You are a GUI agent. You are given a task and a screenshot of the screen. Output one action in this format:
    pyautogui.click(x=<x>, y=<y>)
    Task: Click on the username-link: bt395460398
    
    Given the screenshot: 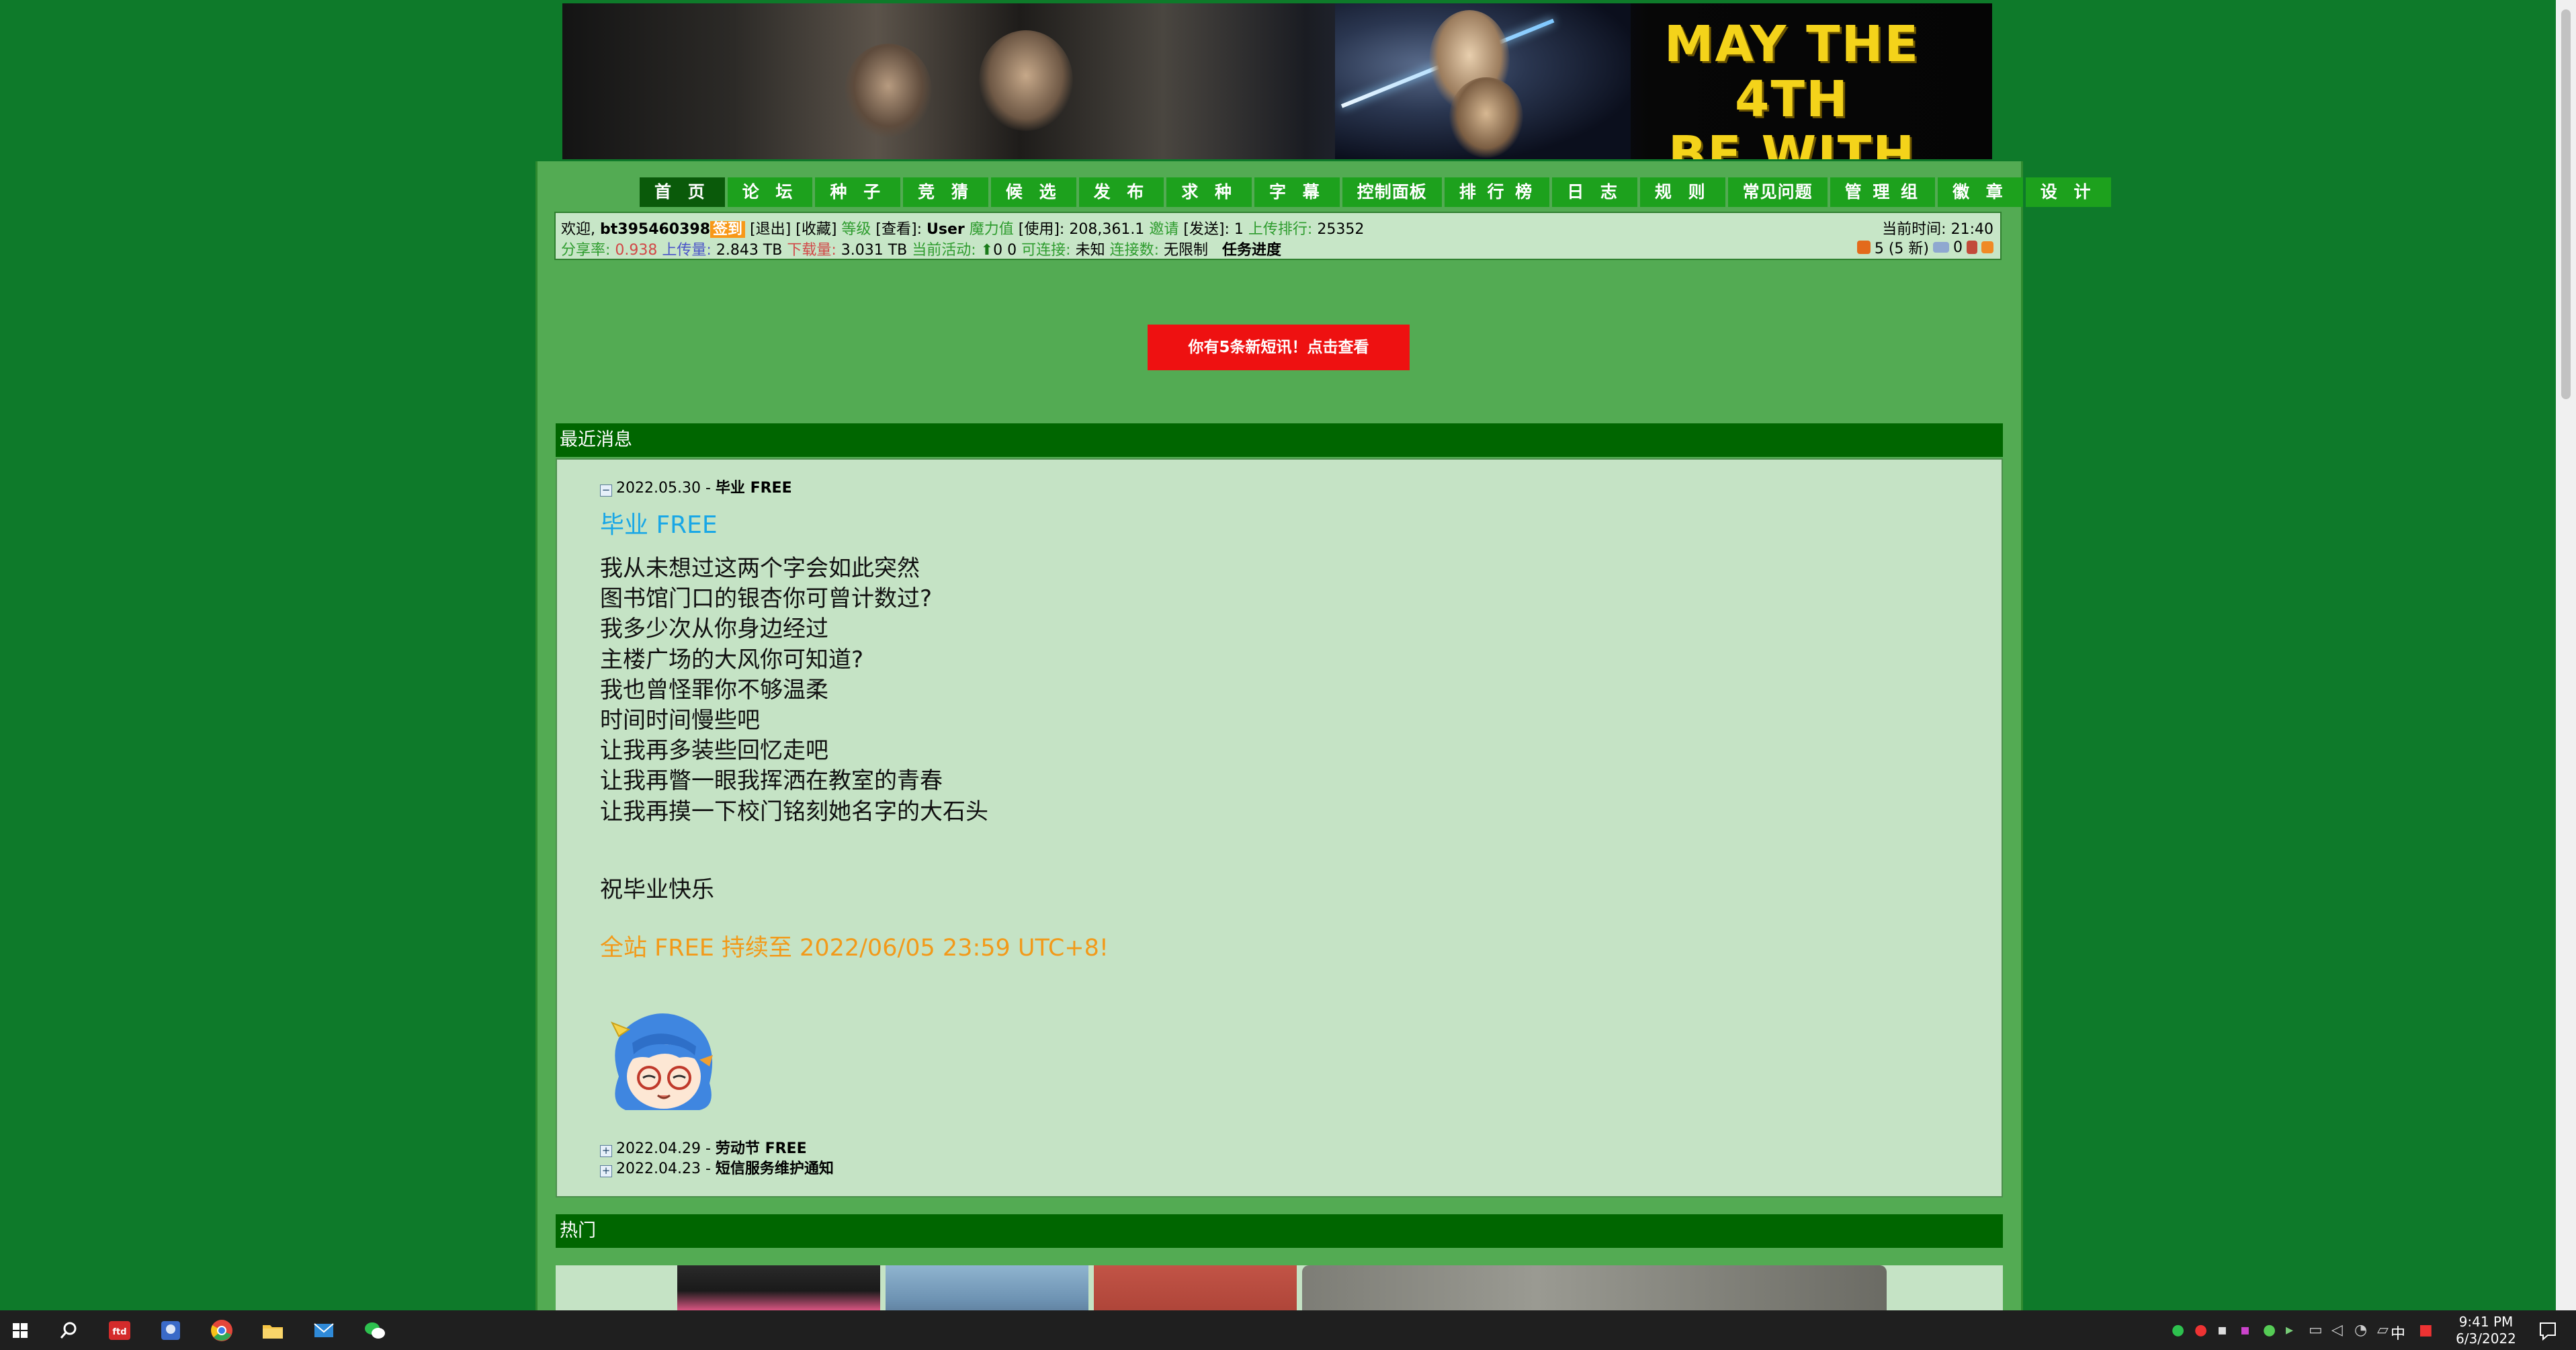 What is the action you would take?
    pyautogui.click(x=655, y=230)
    